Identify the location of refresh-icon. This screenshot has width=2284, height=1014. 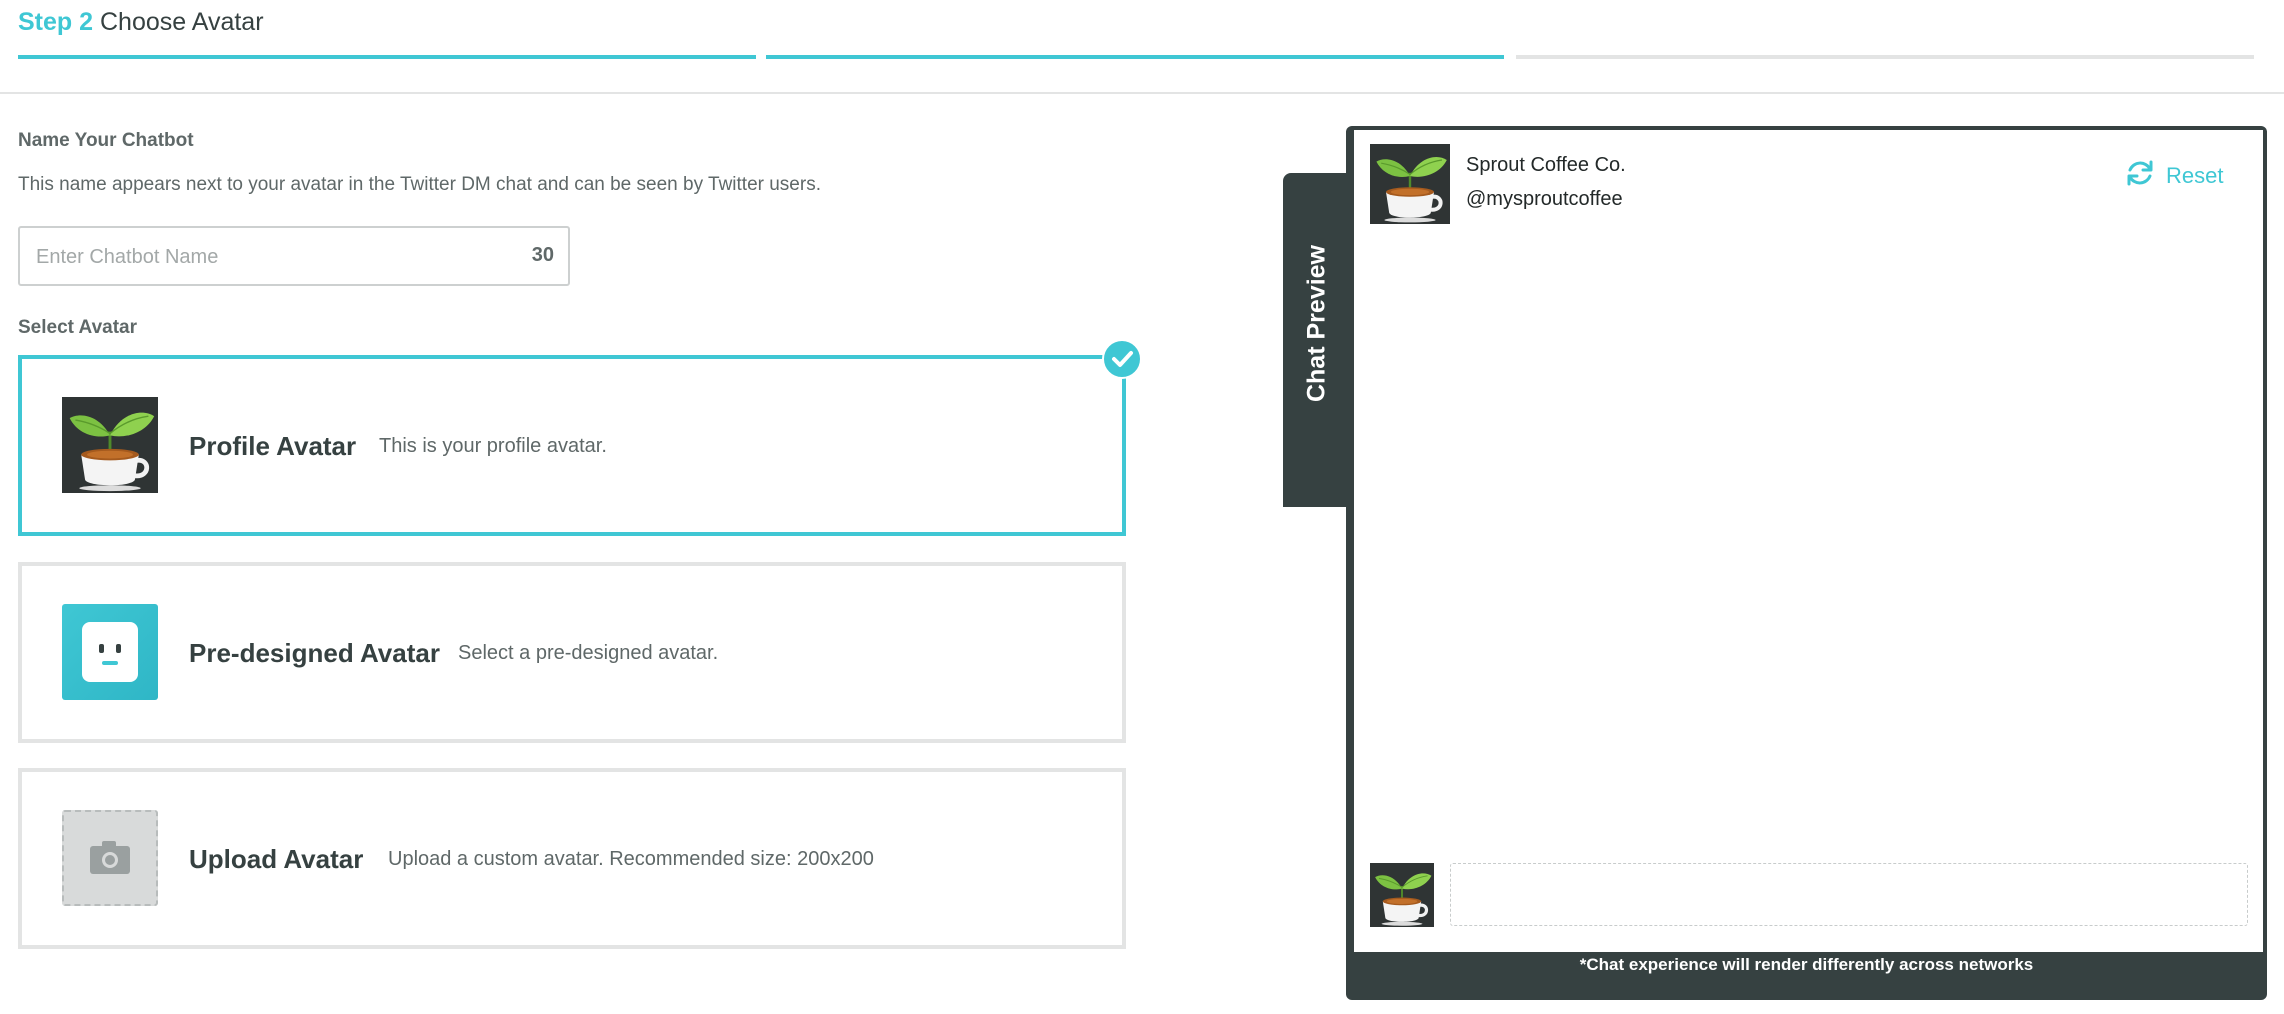
(2140, 176).